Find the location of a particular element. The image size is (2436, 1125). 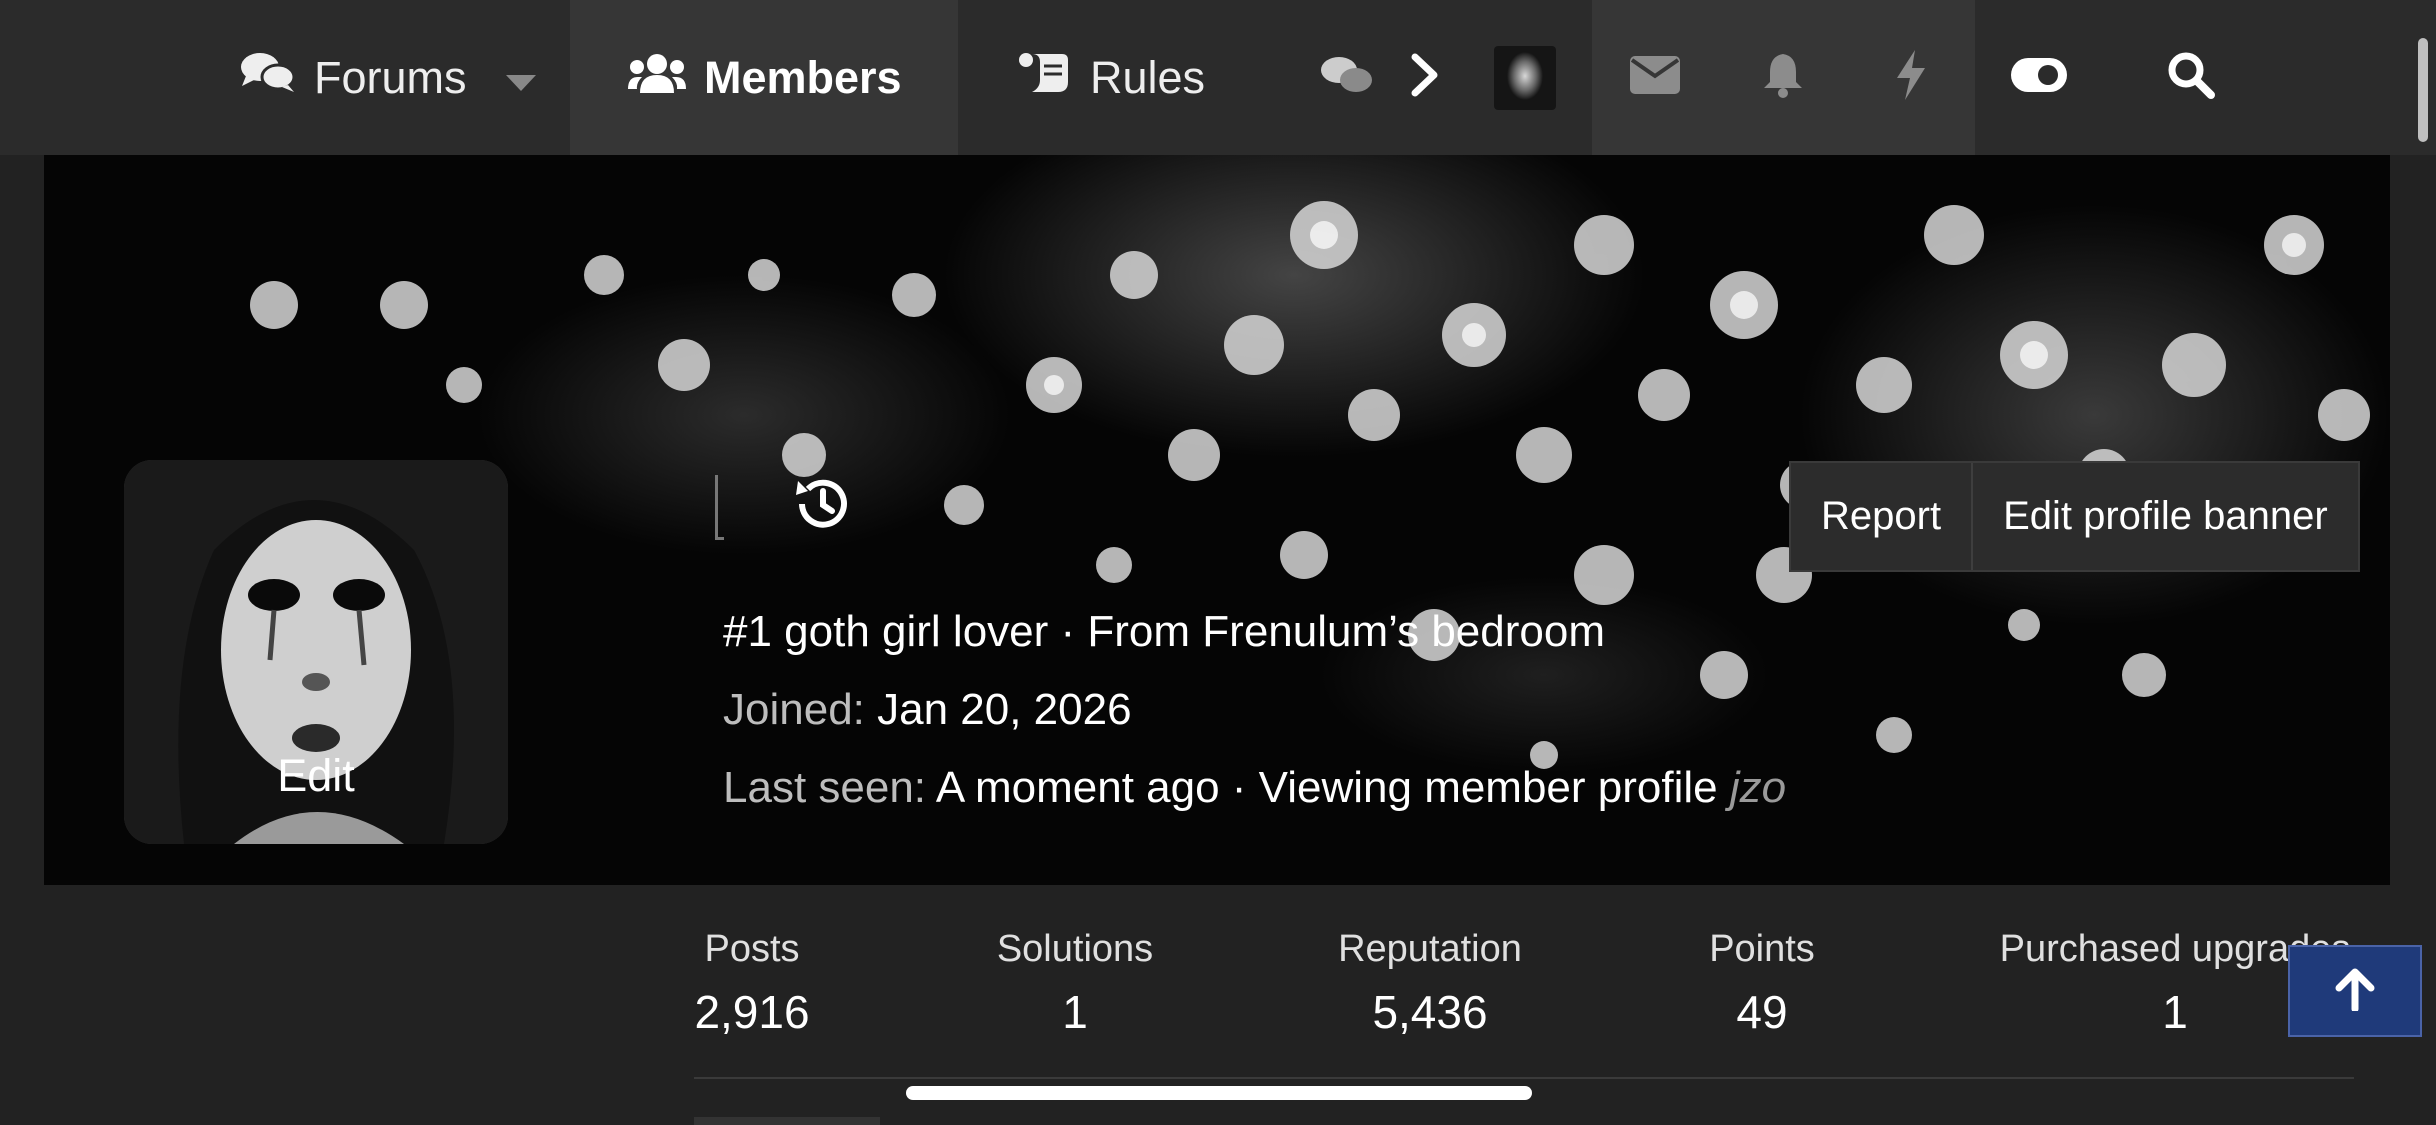

stats-divider is located at coordinates (1524, 1078).